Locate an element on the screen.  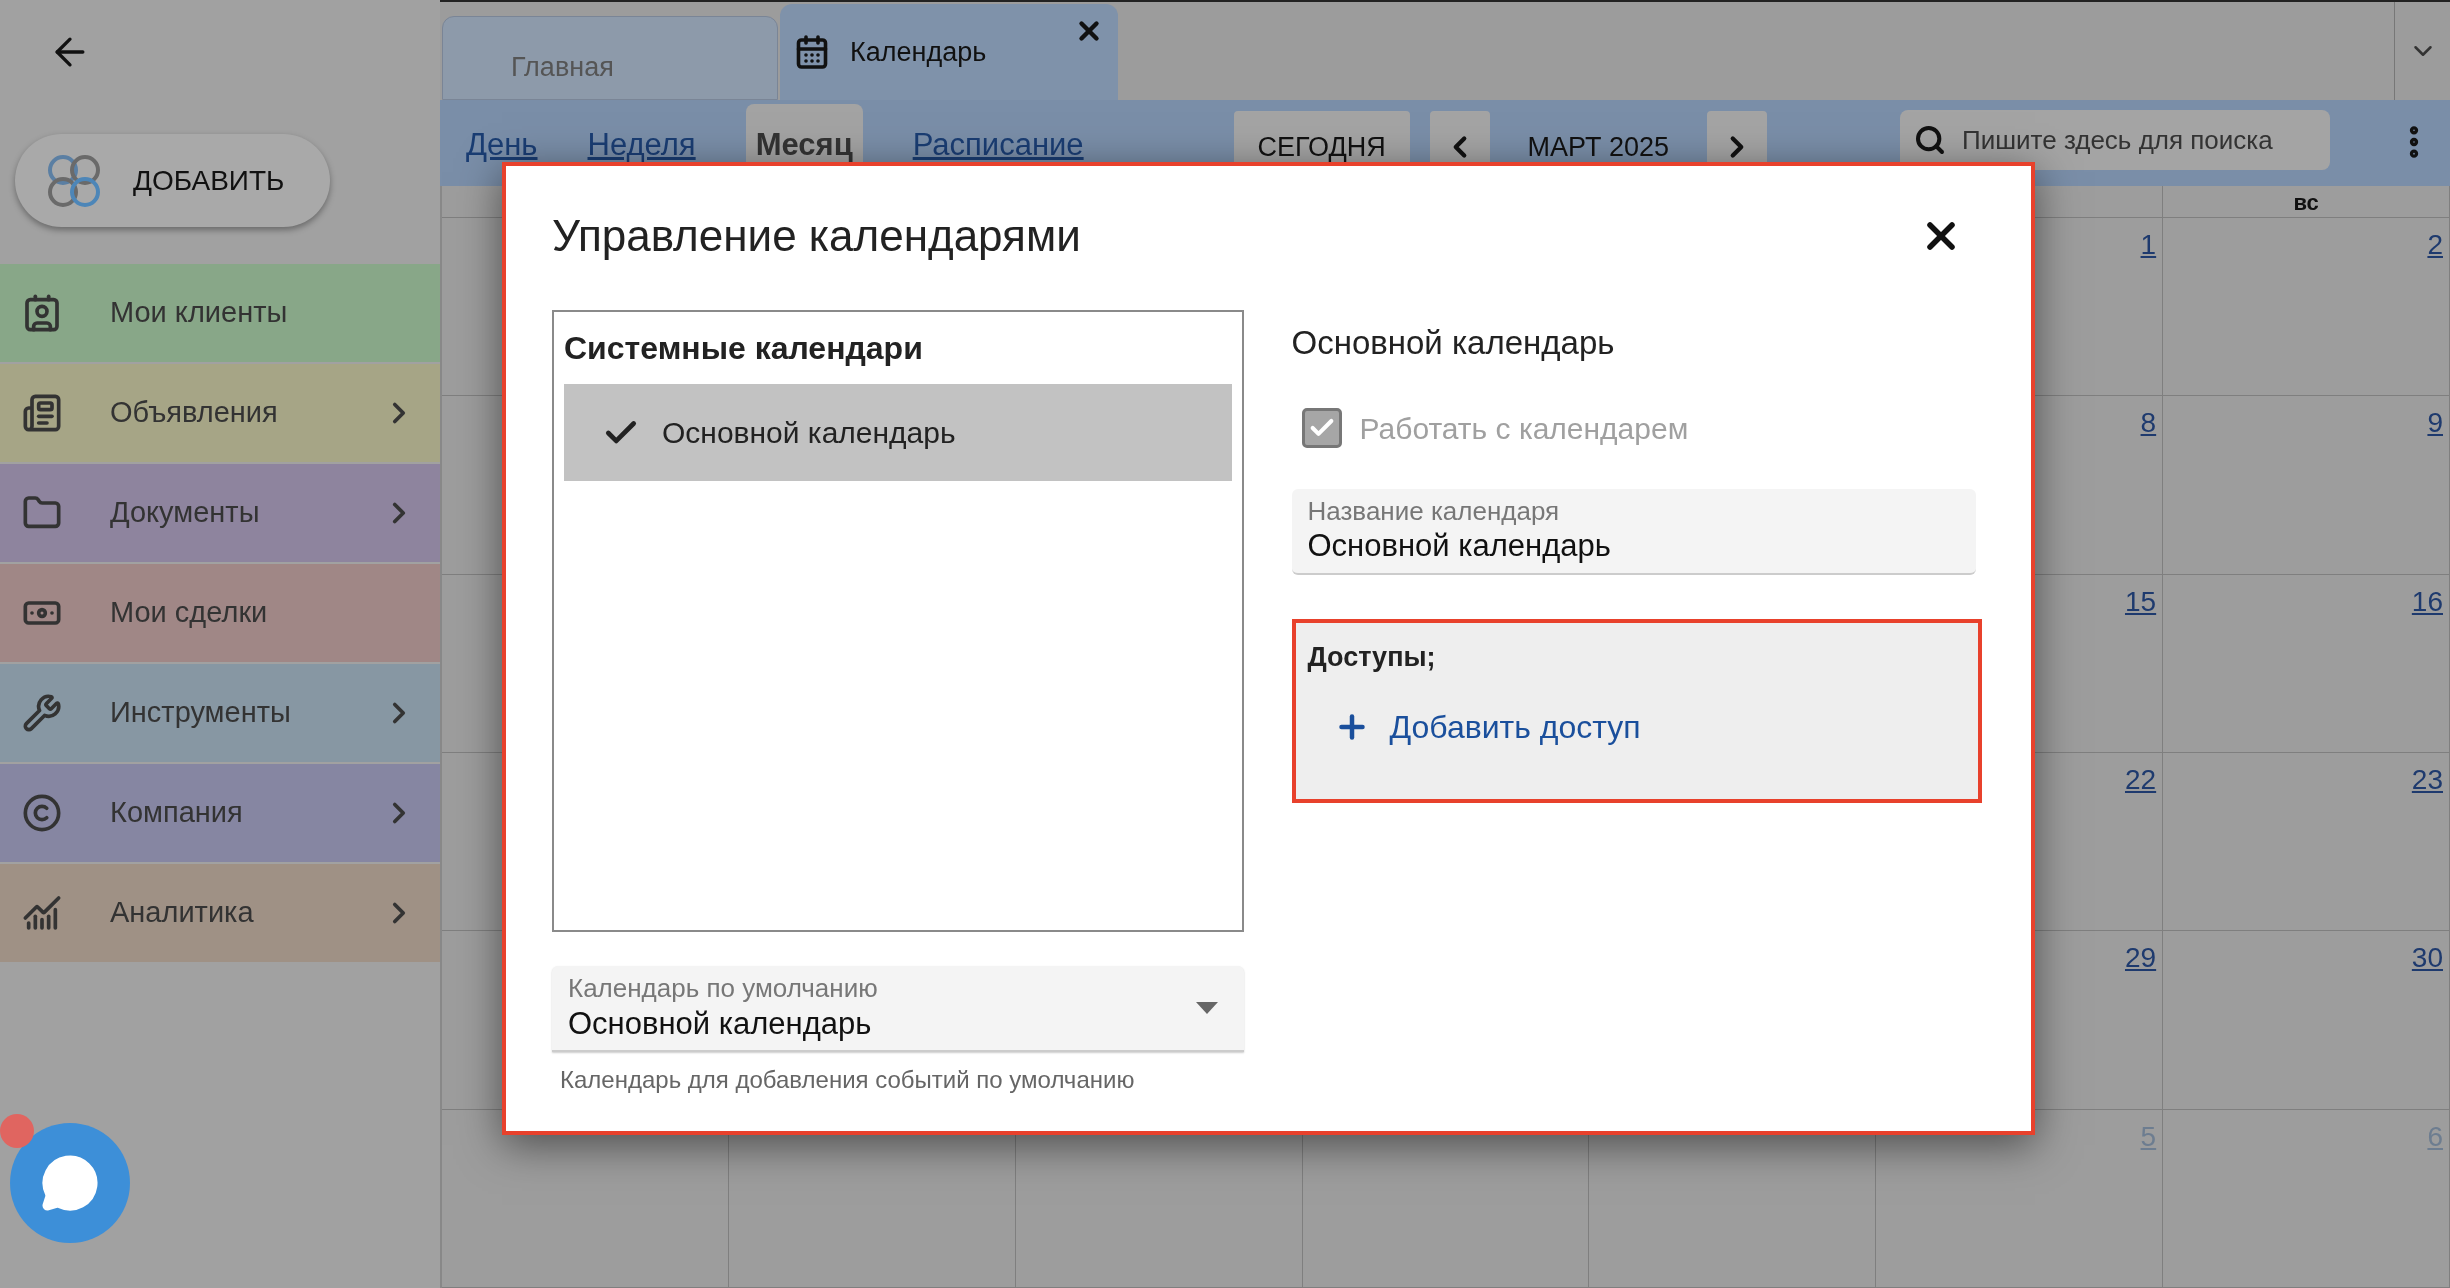
search-field: Пишите здесь для поиска is located at coordinates (2115, 140).